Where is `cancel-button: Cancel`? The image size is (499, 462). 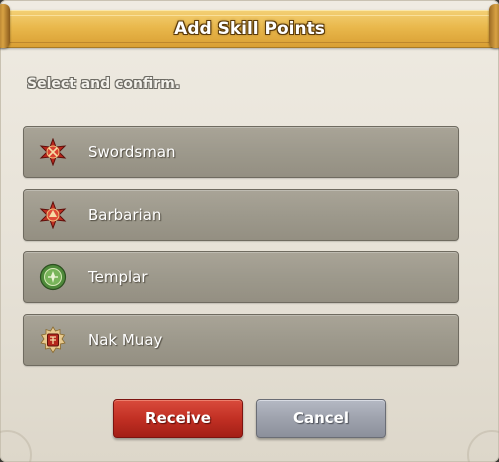
cancel-button: Cancel is located at coordinates (321, 418).